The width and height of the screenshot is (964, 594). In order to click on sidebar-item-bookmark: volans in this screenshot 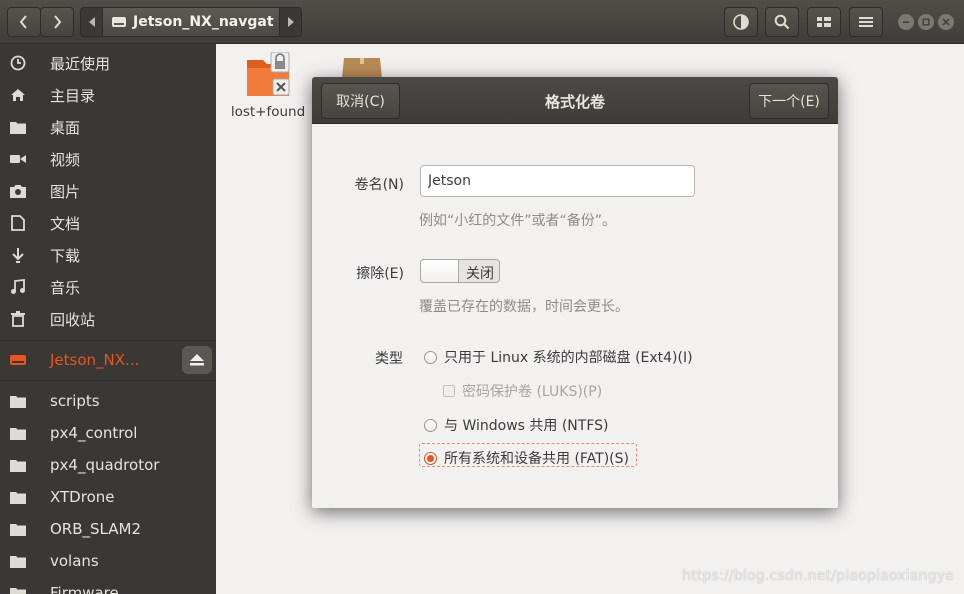, I will do `click(108, 561)`.